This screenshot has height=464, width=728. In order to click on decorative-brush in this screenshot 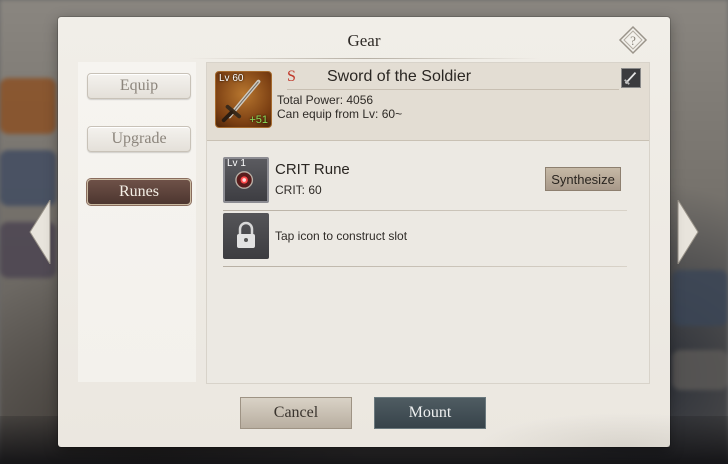, I will do `click(560, 427)`.